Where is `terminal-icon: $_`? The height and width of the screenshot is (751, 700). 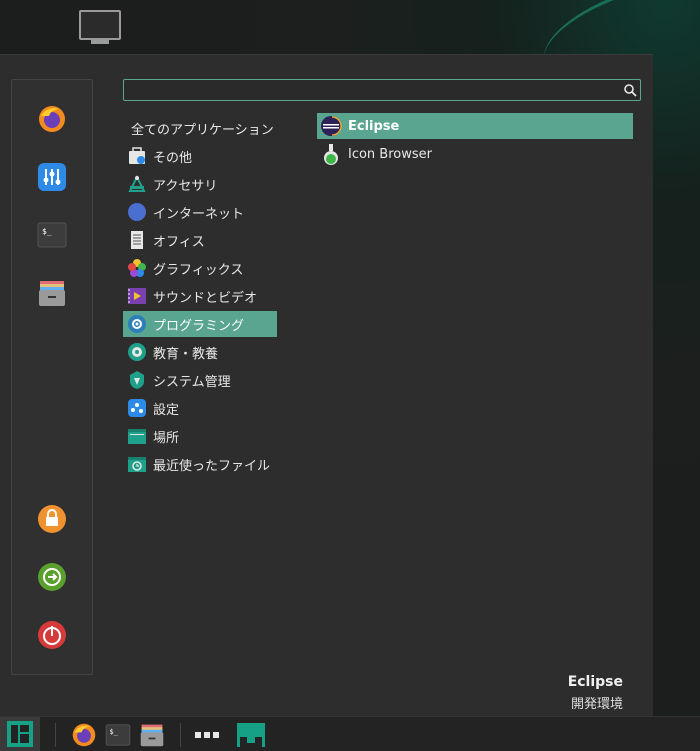 terminal-icon: $_ is located at coordinates (52, 235).